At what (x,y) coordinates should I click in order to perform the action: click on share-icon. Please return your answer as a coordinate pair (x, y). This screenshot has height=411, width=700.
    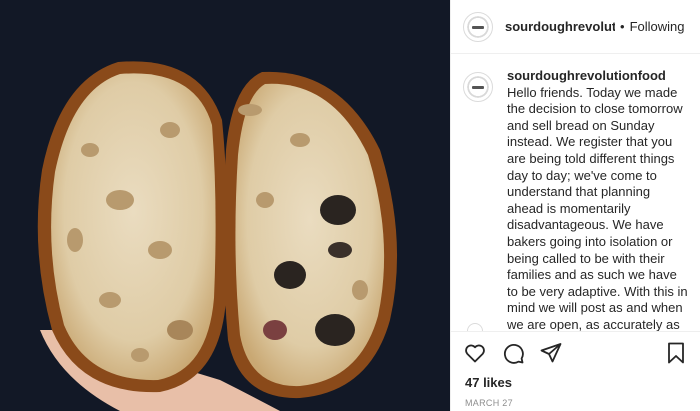
    Looking at the image, I should click on (551, 352).